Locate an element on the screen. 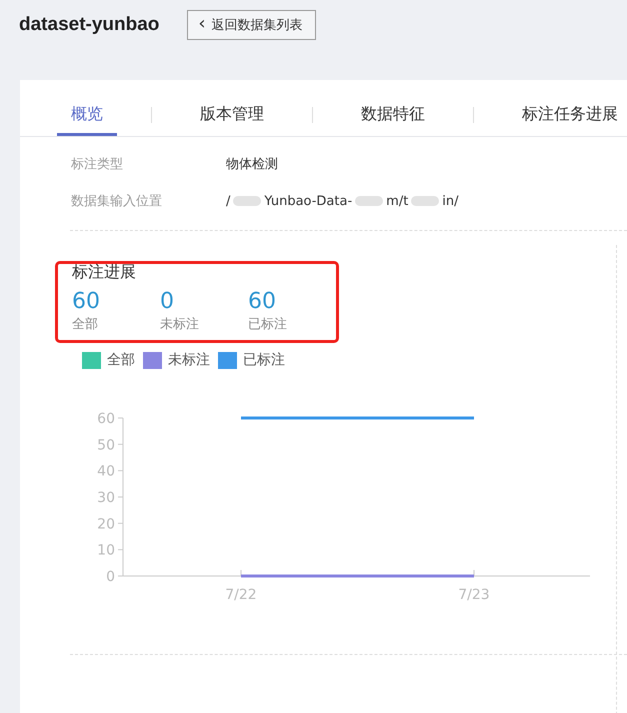  y-tick-label: 50 is located at coordinates (106, 445).